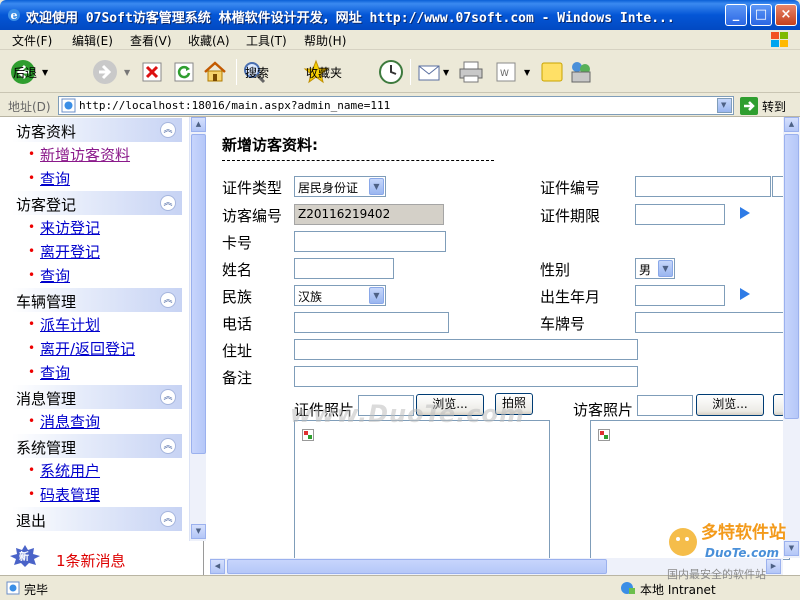  What do you see at coordinates (97, 300) in the screenshot?
I see `sidebar-section-vehicles: 车辆管理 ︽` at bounding box center [97, 300].